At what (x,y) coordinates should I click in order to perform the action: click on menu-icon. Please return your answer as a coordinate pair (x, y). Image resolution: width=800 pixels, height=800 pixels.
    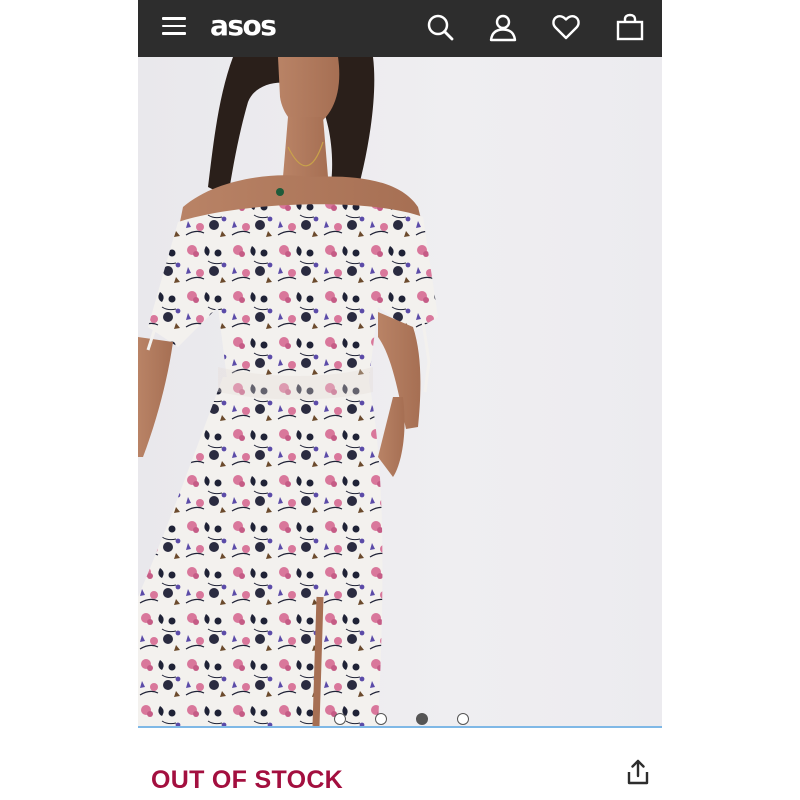
    Looking at the image, I should click on (174, 26).